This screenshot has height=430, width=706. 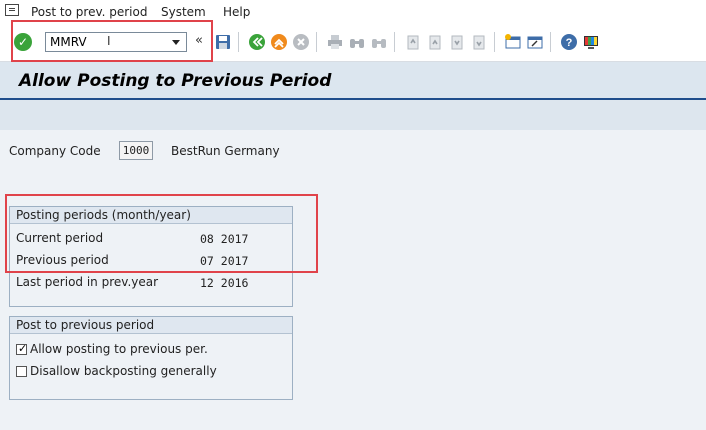 I want to click on company-name: BestRun Germany, so click(x=225, y=151).